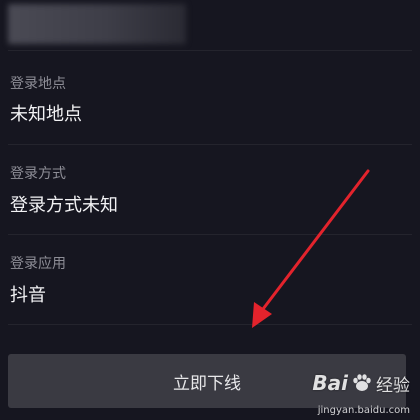  What do you see at coordinates (38, 264) in the screenshot?
I see `login-app-label: 登录应用` at bounding box center [38, 264].